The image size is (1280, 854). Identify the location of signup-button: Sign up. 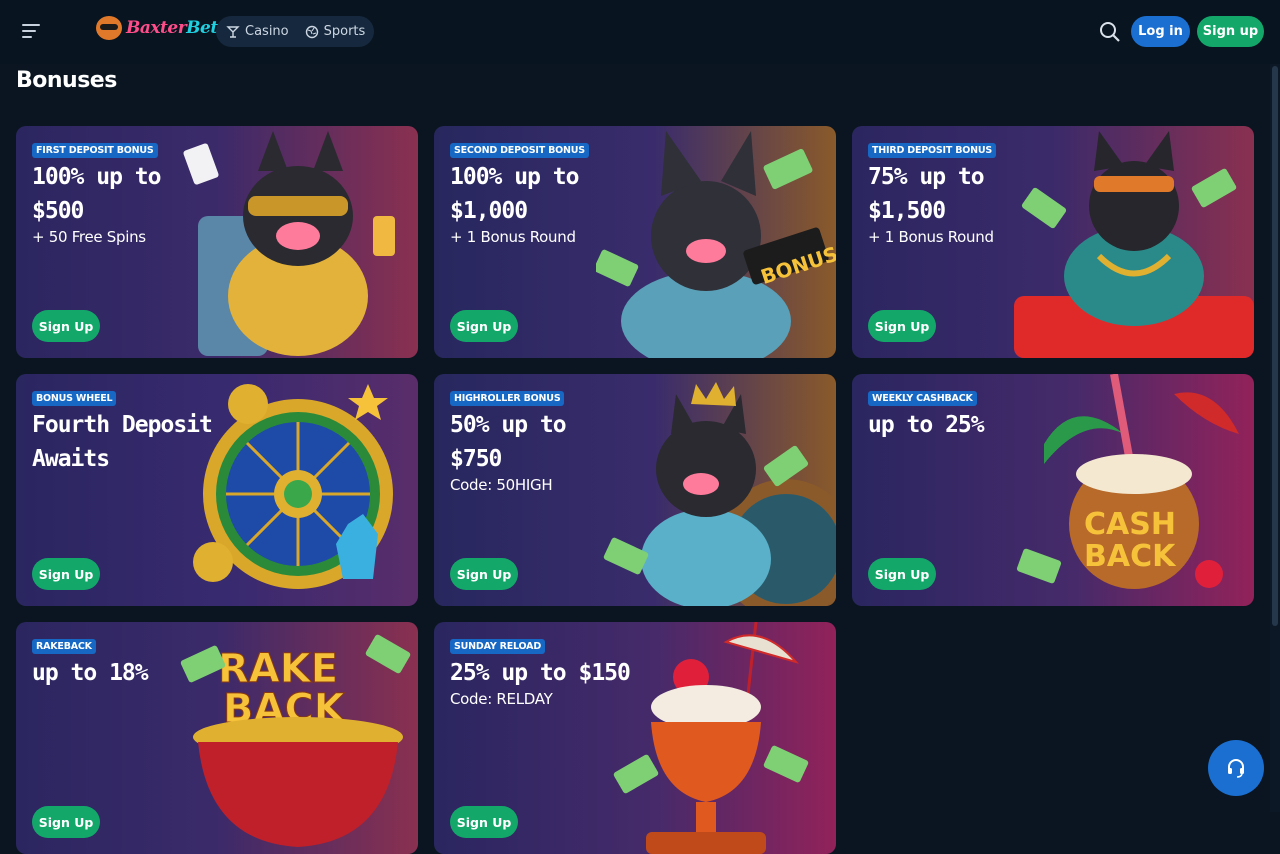
(1230, 31).